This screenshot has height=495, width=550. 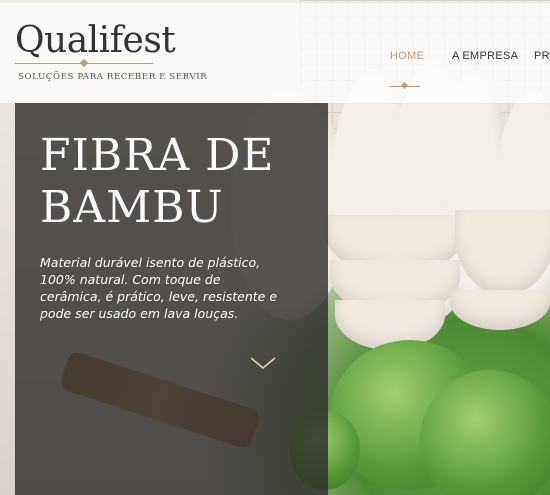 What do you see at coordinates (157, 155) in the screenshot?
I see `hero-title-line: FIBRA DE` at bounding box center [157, 155].